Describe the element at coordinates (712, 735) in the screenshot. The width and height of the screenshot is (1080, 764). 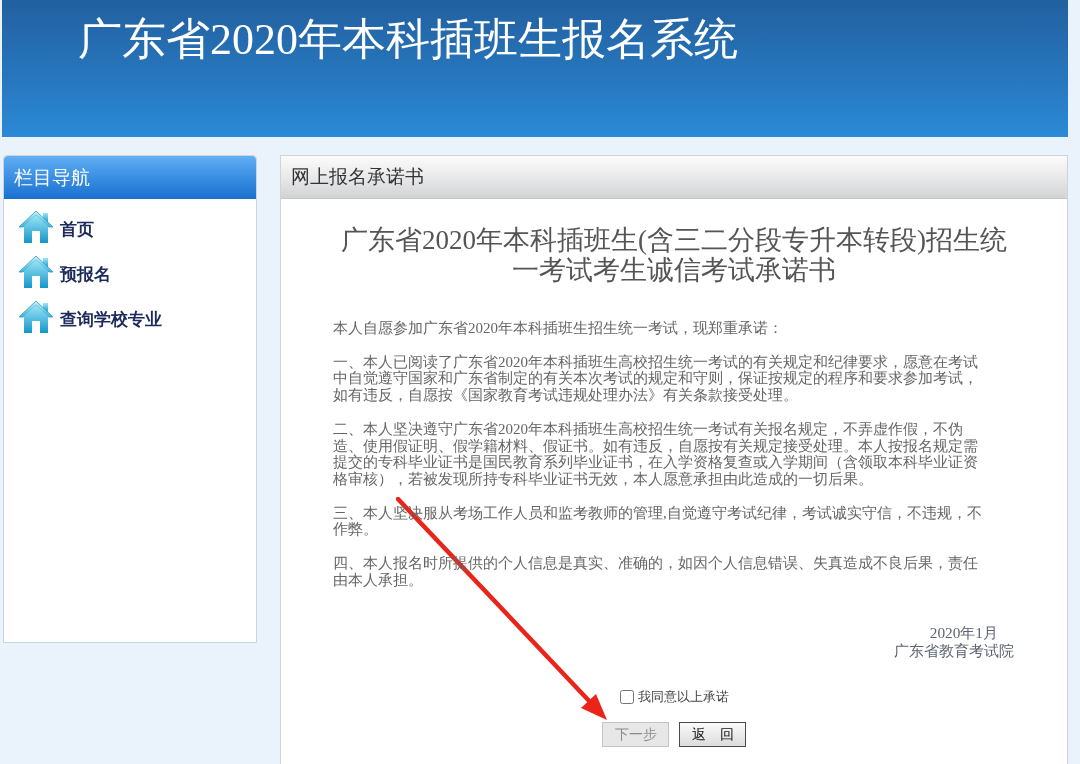
I see `form-button: 返 回` at that location.